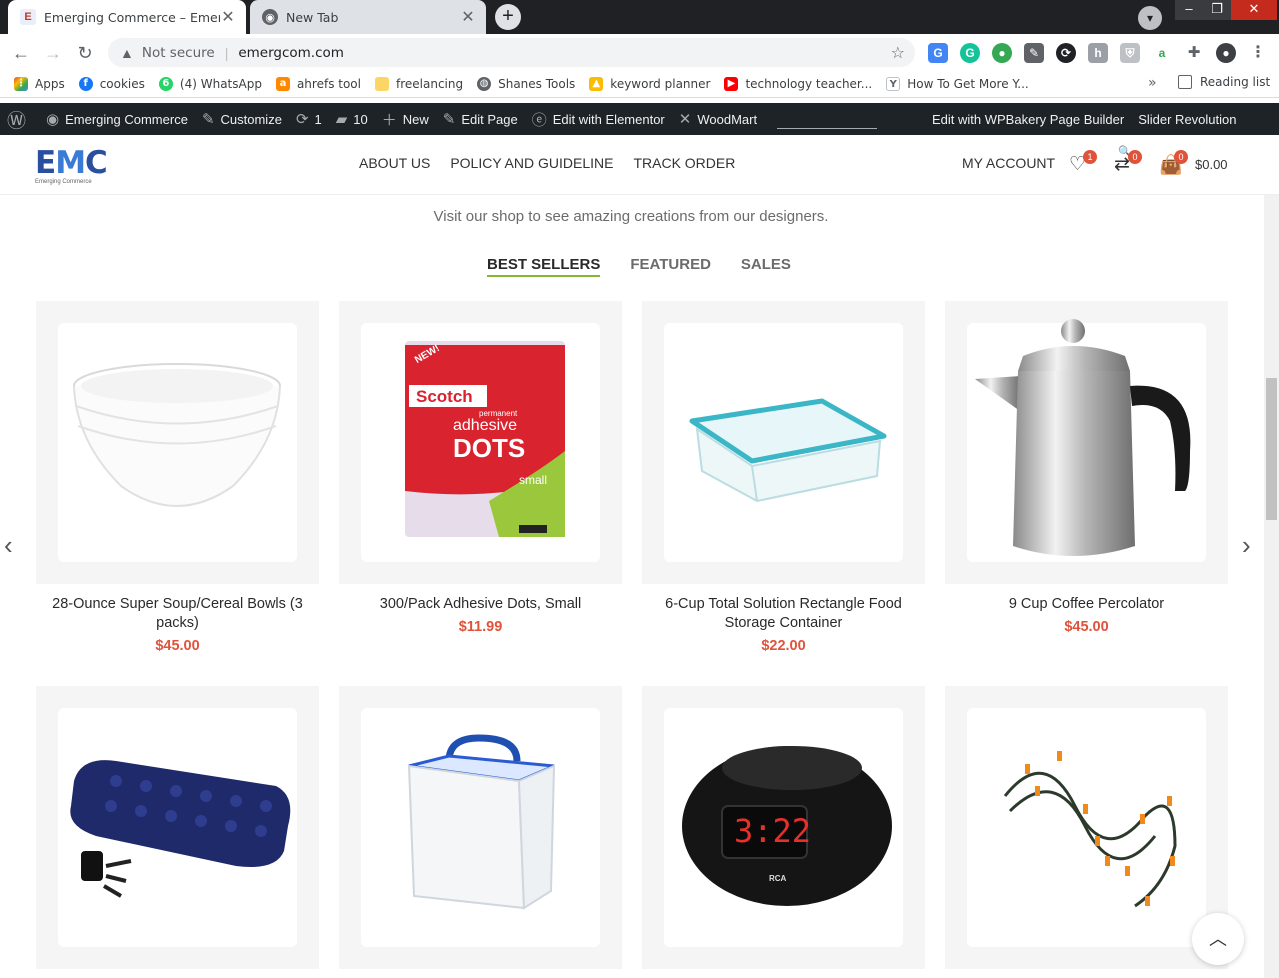  I want to click on globe-extension-icon: ●, so click(1002, 53).